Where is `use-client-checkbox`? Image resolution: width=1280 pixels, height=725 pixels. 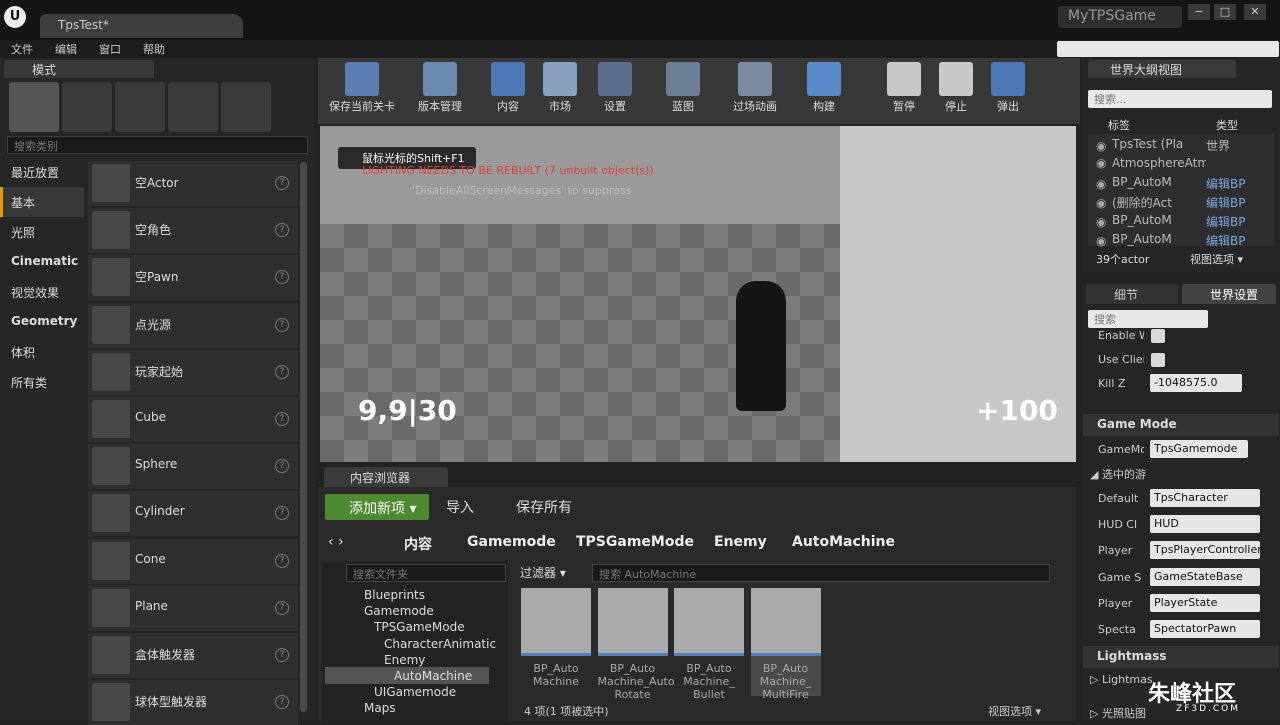
use-client-checkbox is located at coordinates (1158, 360).